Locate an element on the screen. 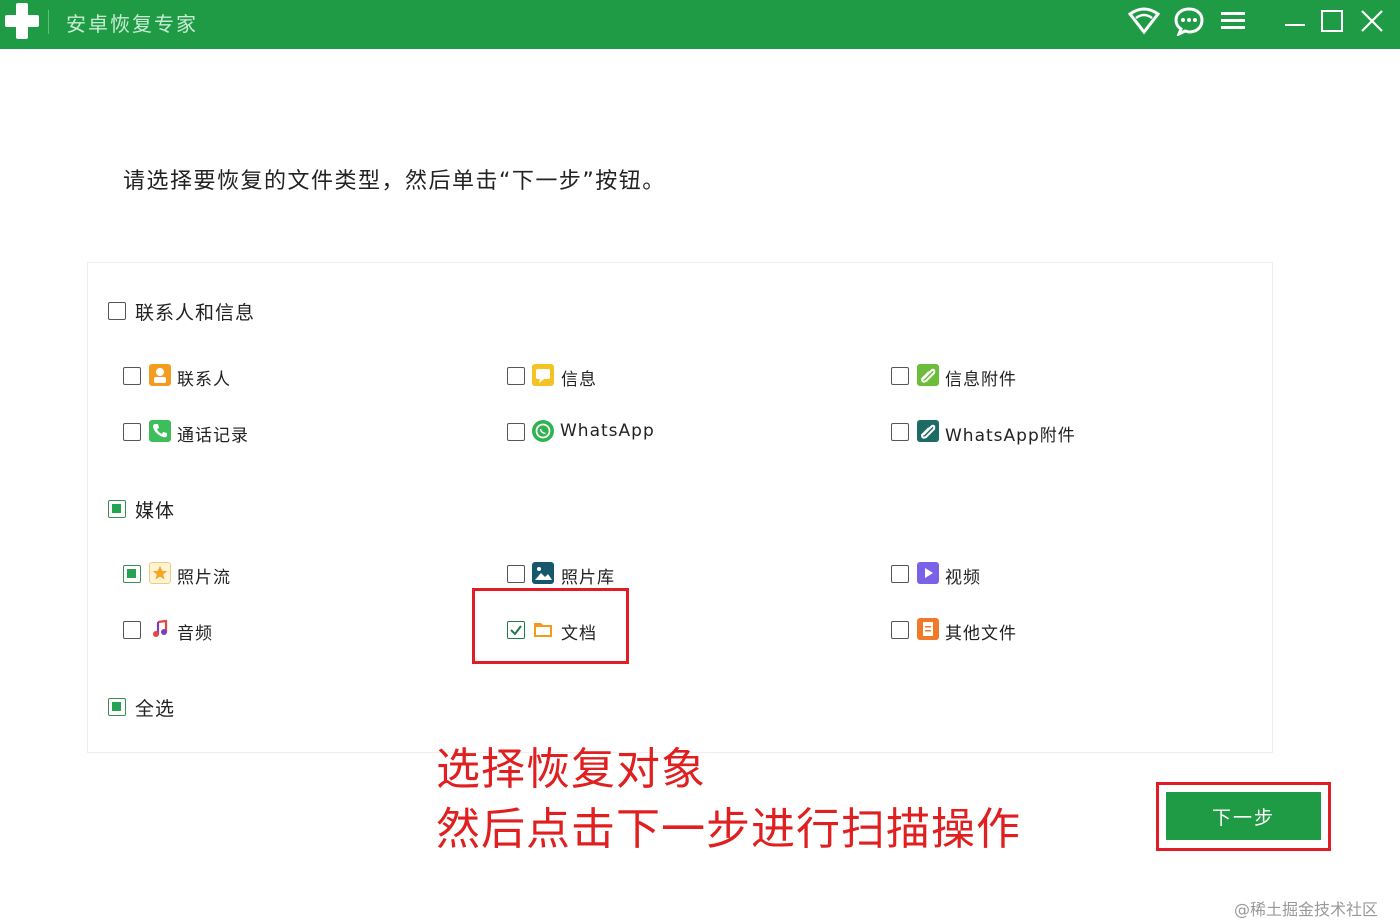  checkbox-whatsapp is located at coordinates (516, 432).